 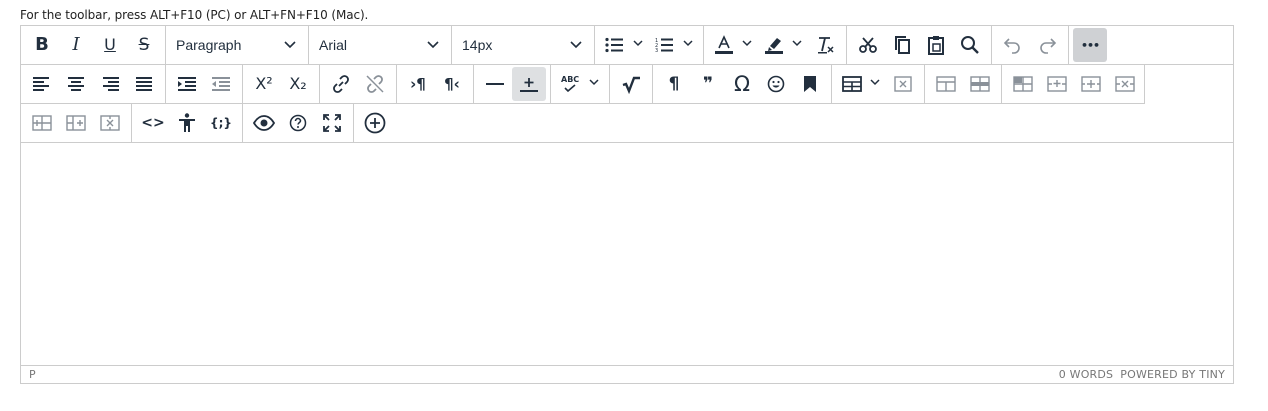 I want to click on outdent-icon, so click(x=221, y=84).